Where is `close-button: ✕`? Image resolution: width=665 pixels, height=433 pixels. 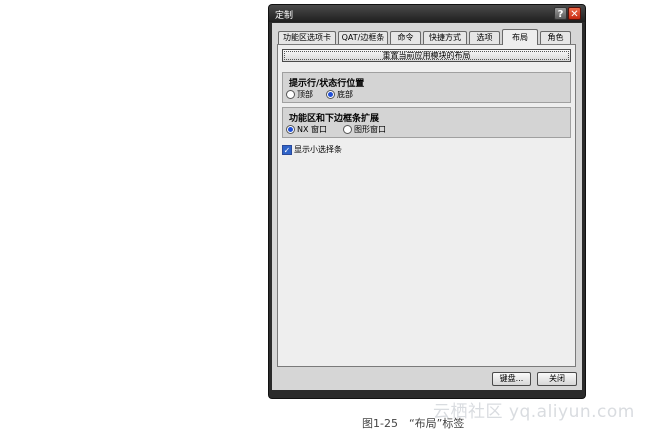
close-button: ✕ is located at coordinates (574, 13).